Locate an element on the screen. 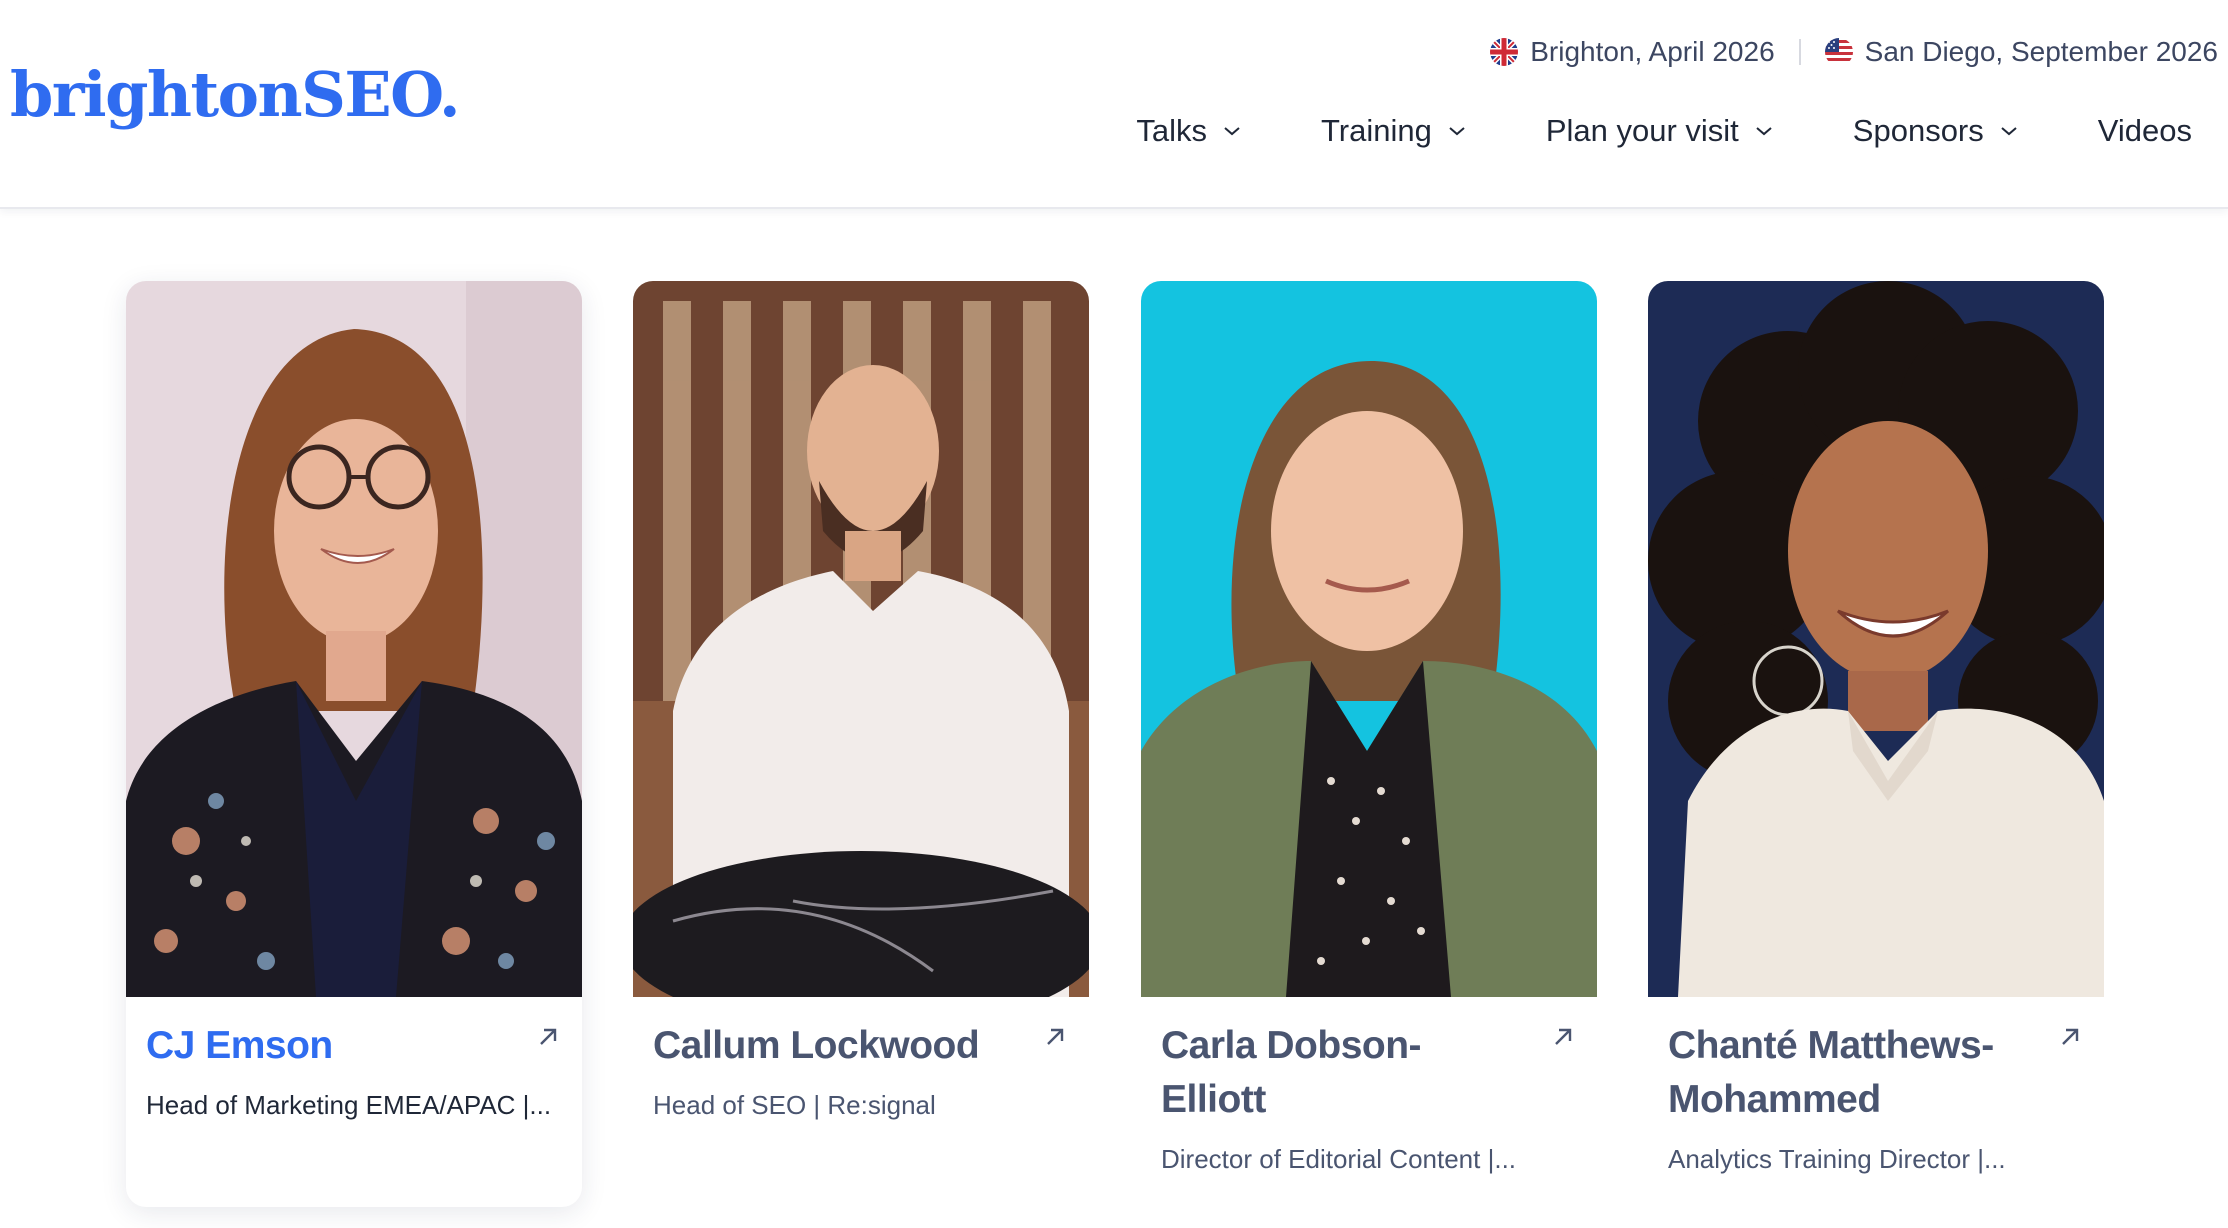  event-brighton-link: Brighton, April 2026 is located at coordinates (1632, 52).